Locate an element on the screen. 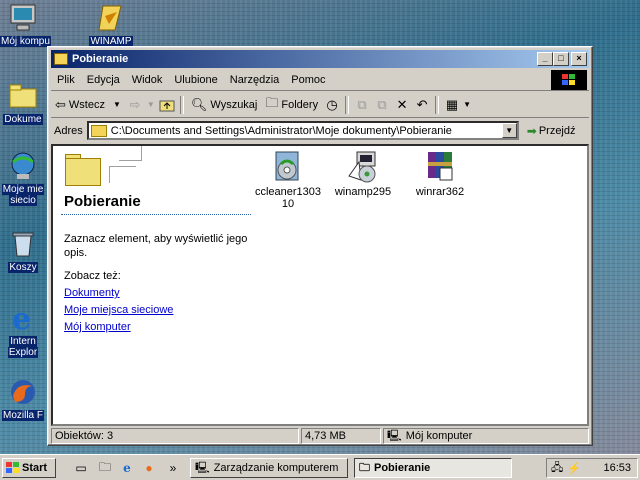  task-button-pobieranie: 🗀 Pobieranie is located at coordinates (433, 468).